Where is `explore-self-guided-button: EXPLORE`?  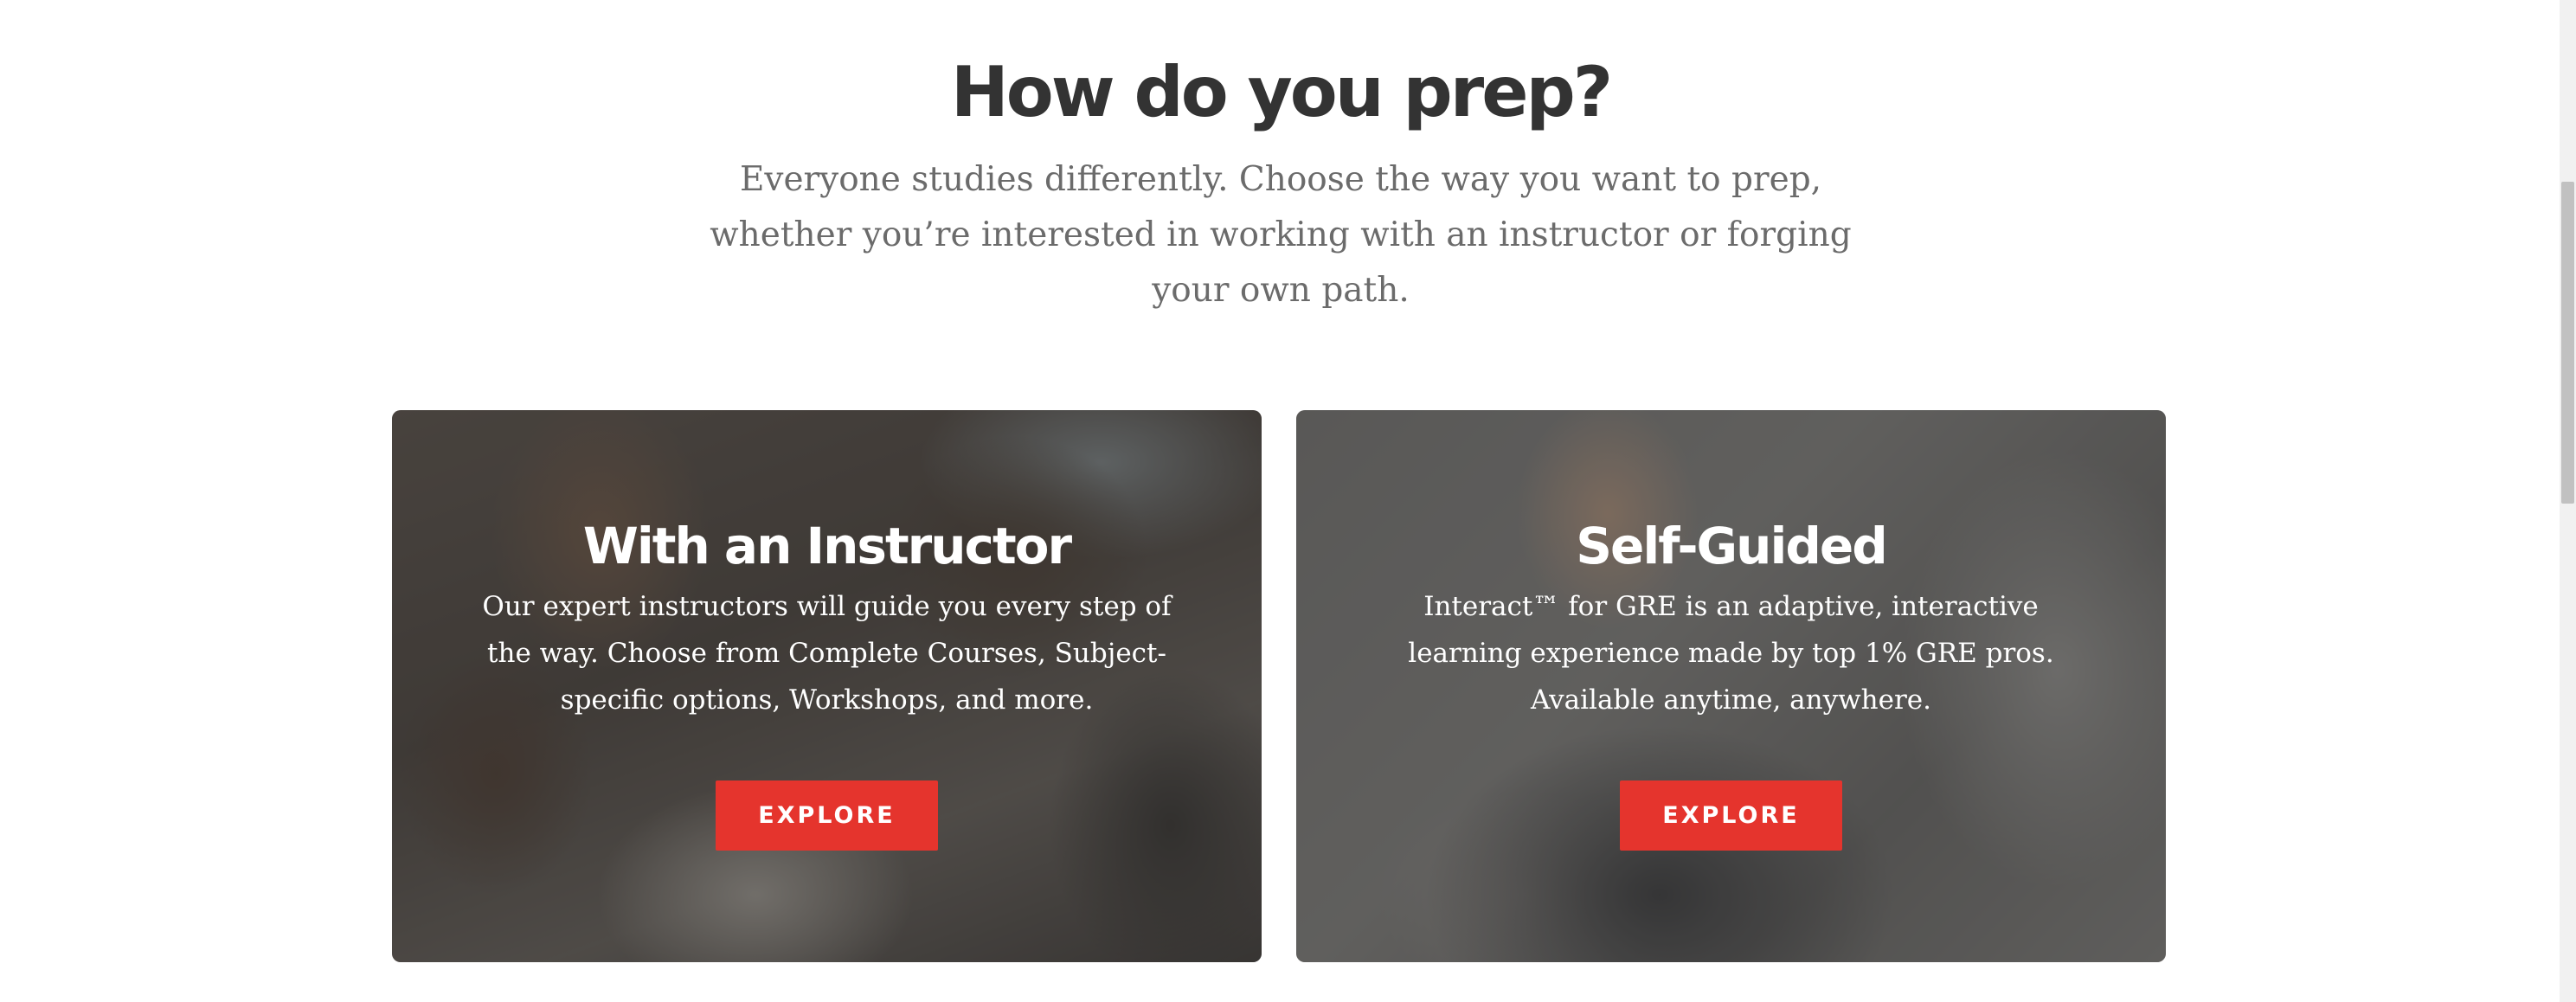
explore-self-guided-button: EXPLORE is located at coordinates (1731, 815).